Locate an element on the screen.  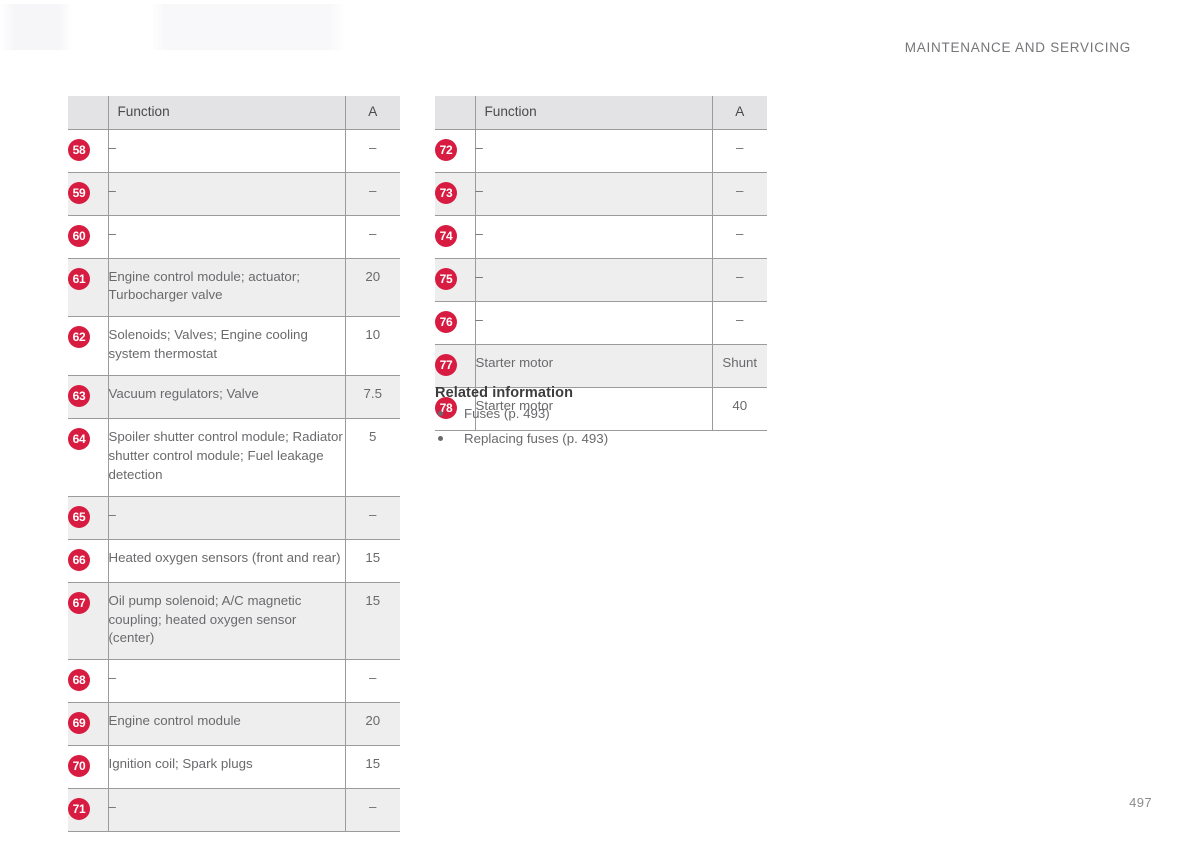
fuse-number-badge: 65 is located at coordinates (79, 516).